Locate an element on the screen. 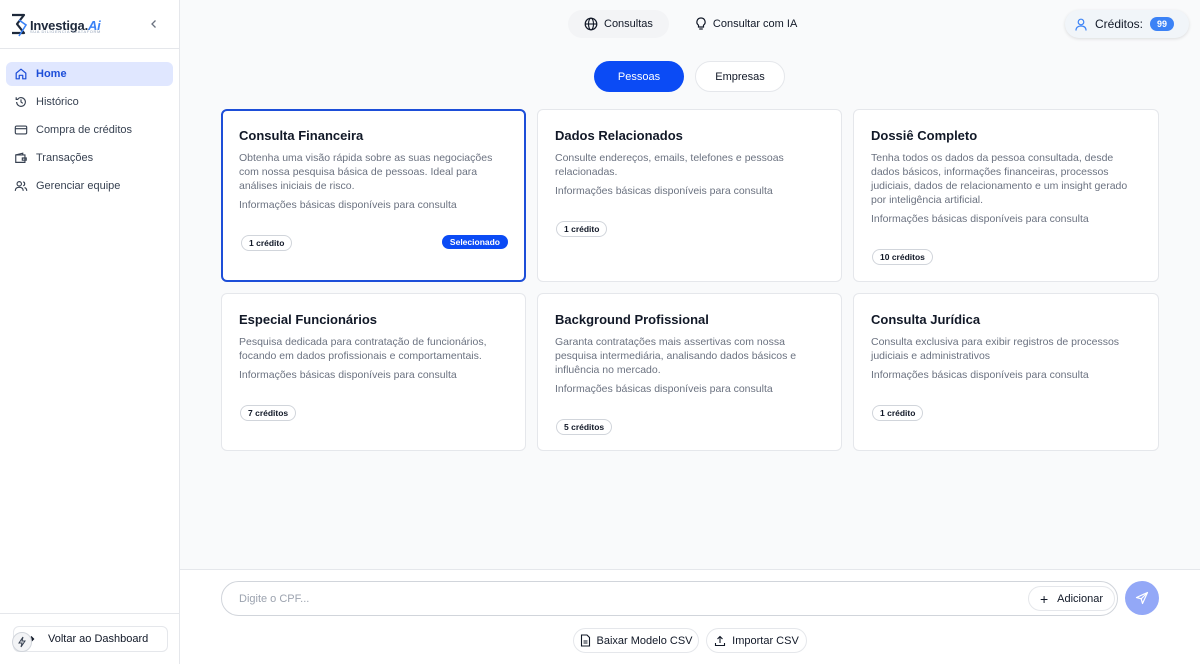  sidebar-item-historico: Histórico is located at coordinates (89, 102).